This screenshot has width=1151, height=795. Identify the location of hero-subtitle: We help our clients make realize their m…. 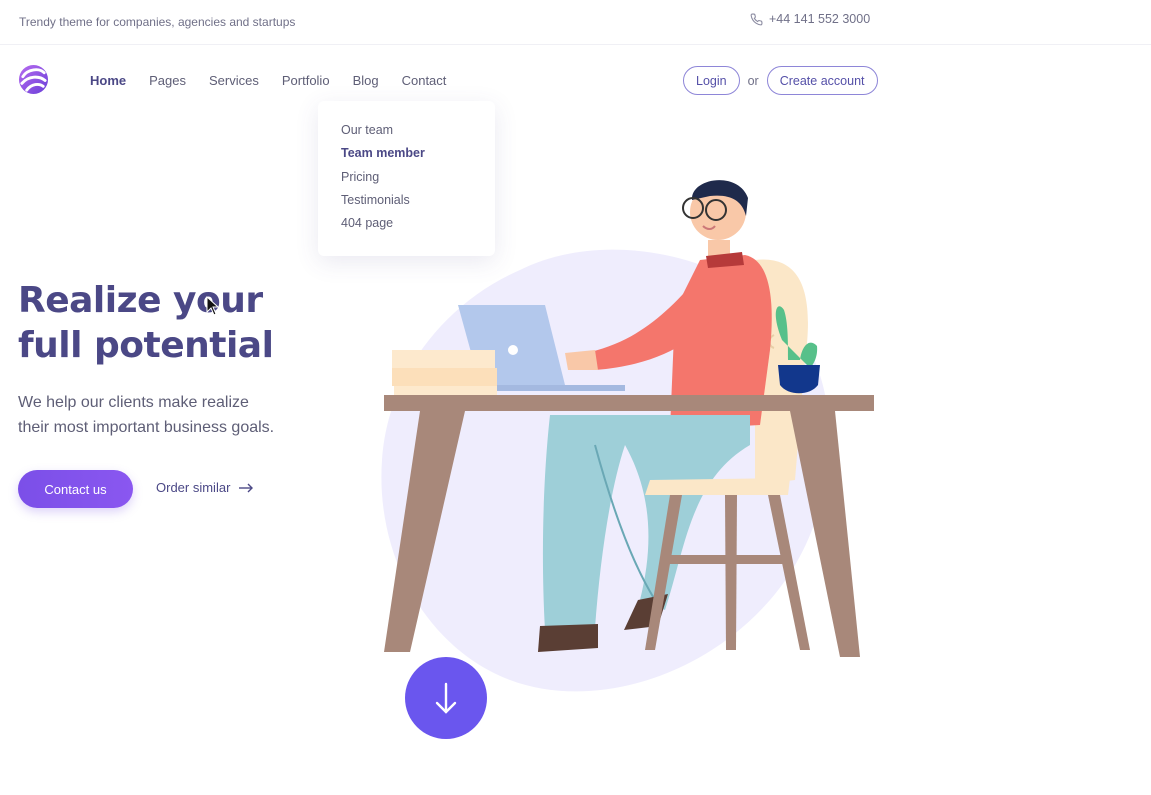
(168, 415).